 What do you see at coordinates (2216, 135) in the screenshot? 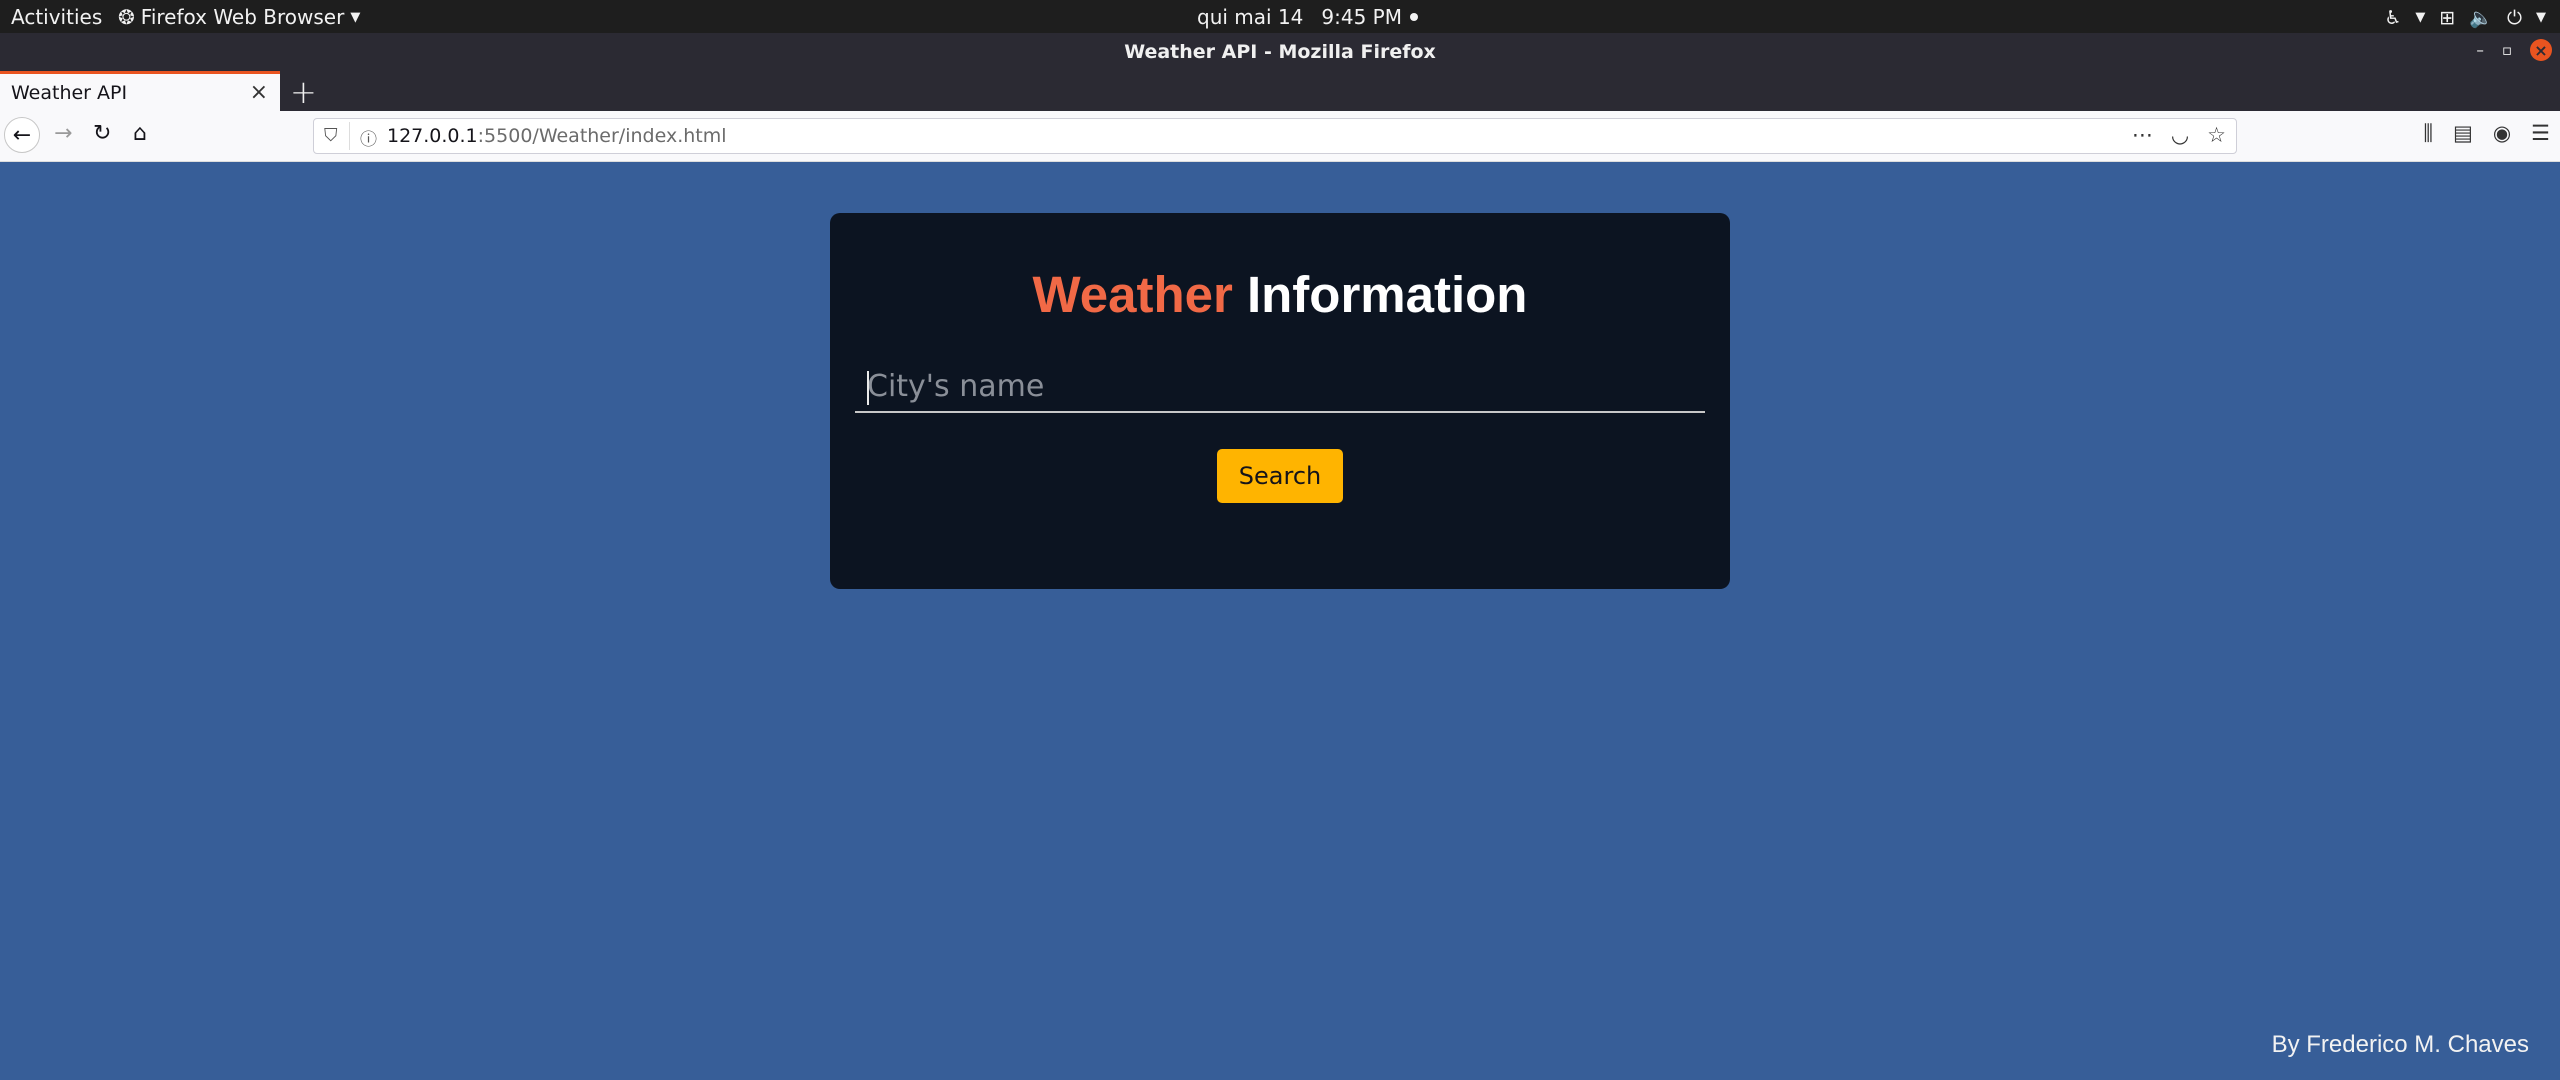
I see `bookmark-star-icon: ☆` at bounding box center [2216, 135].